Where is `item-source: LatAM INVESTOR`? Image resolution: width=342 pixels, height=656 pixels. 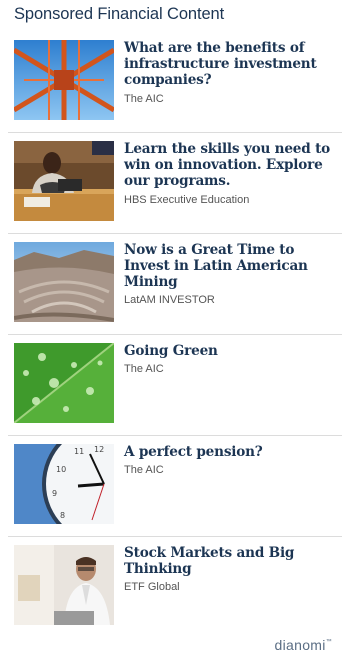 item-source: LatAM INVESTOR is located at coordinates (169, 300).